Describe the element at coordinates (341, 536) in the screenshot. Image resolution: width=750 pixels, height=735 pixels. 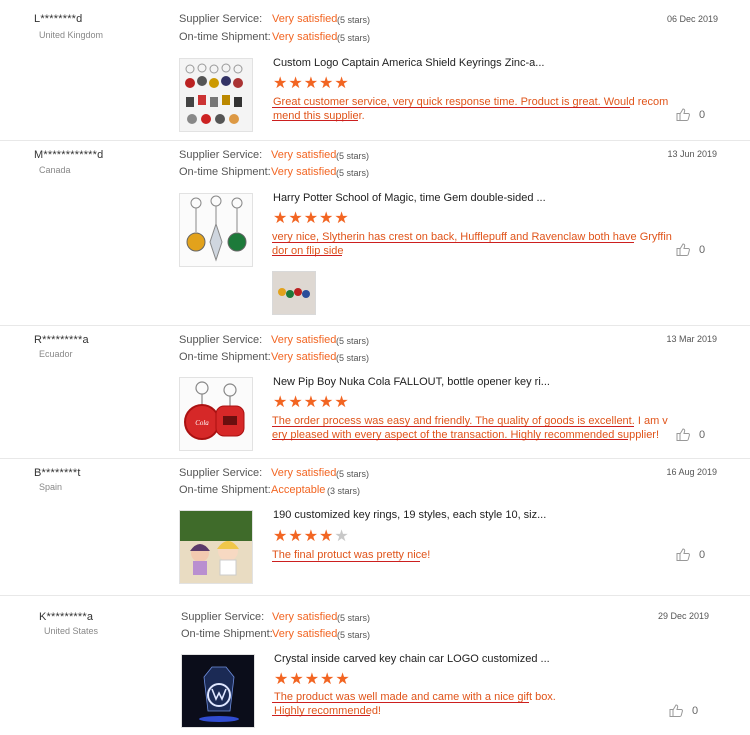
I see `star-empty-icon: ★` at that location.